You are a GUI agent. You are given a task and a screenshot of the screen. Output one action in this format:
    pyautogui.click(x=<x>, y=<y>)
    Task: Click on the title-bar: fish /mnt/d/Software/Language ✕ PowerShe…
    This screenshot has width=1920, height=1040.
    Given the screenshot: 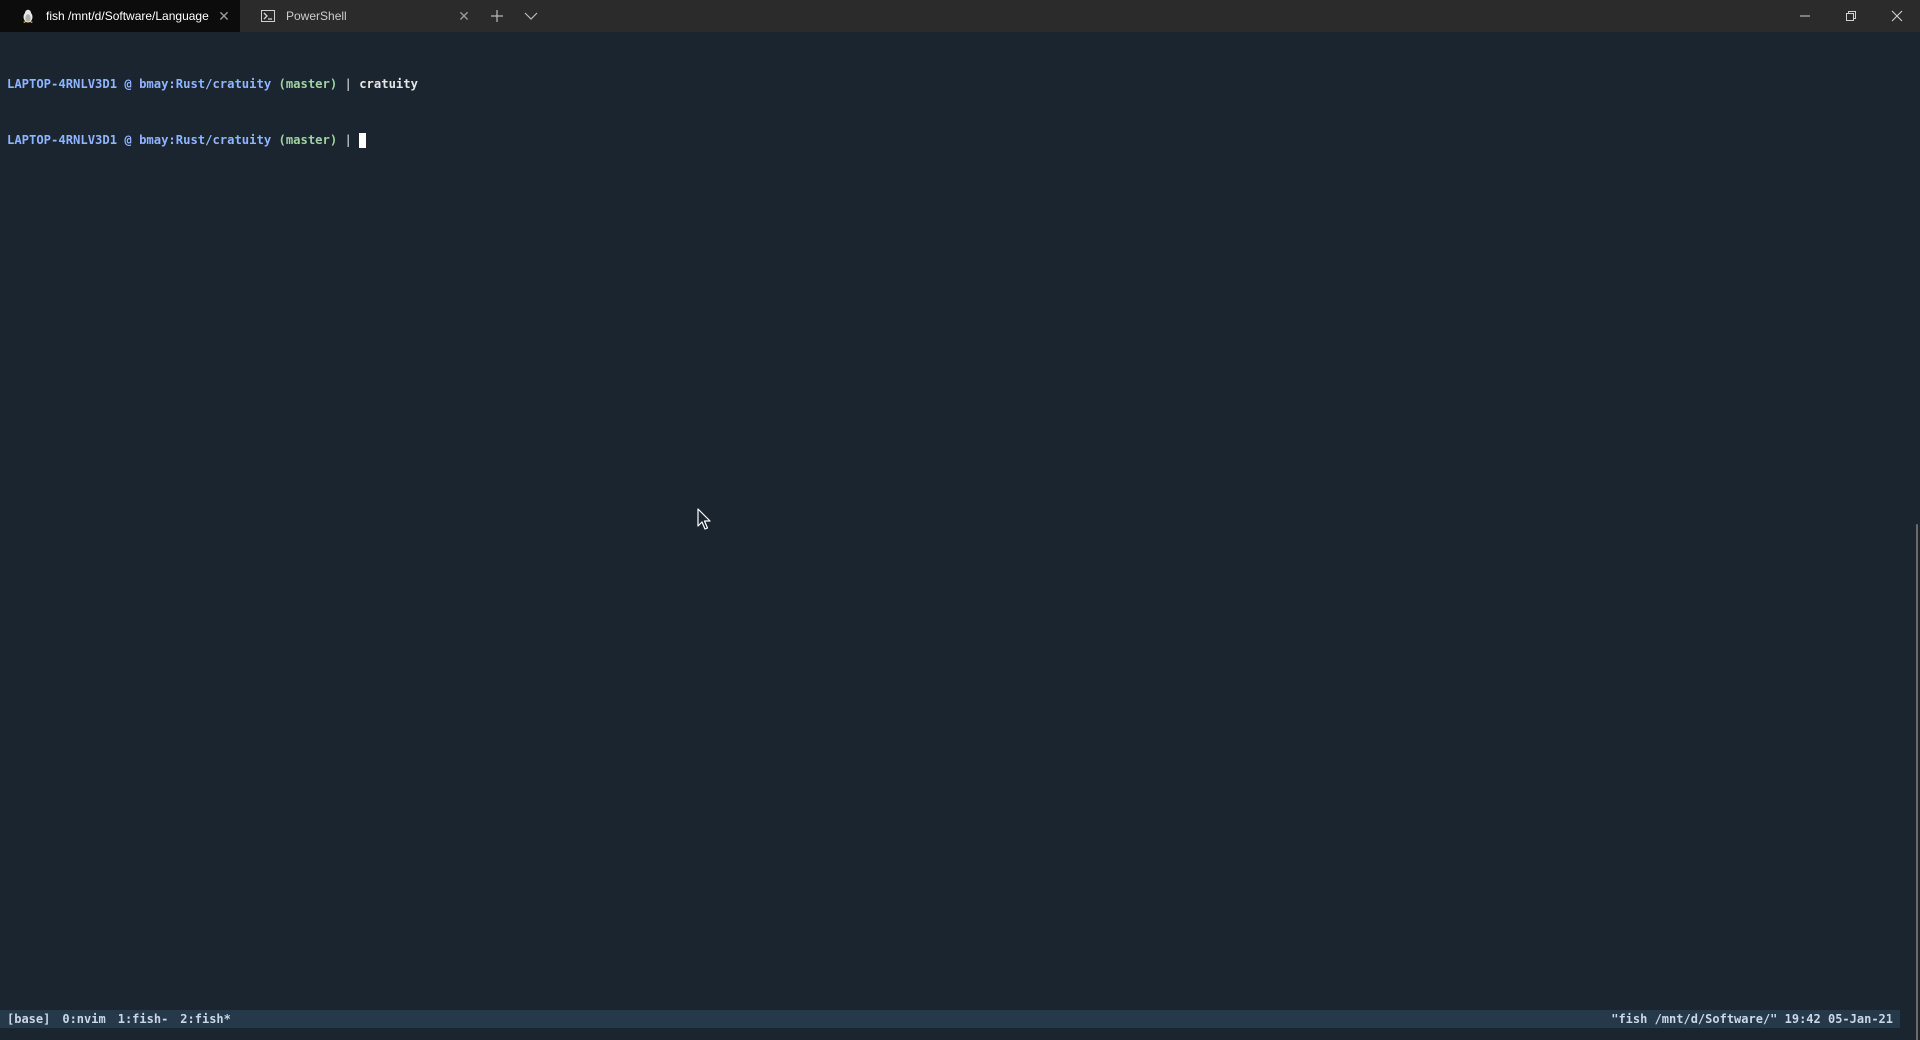 What is the action you would take?
    pyautogui.click(x=960, y=16)
    